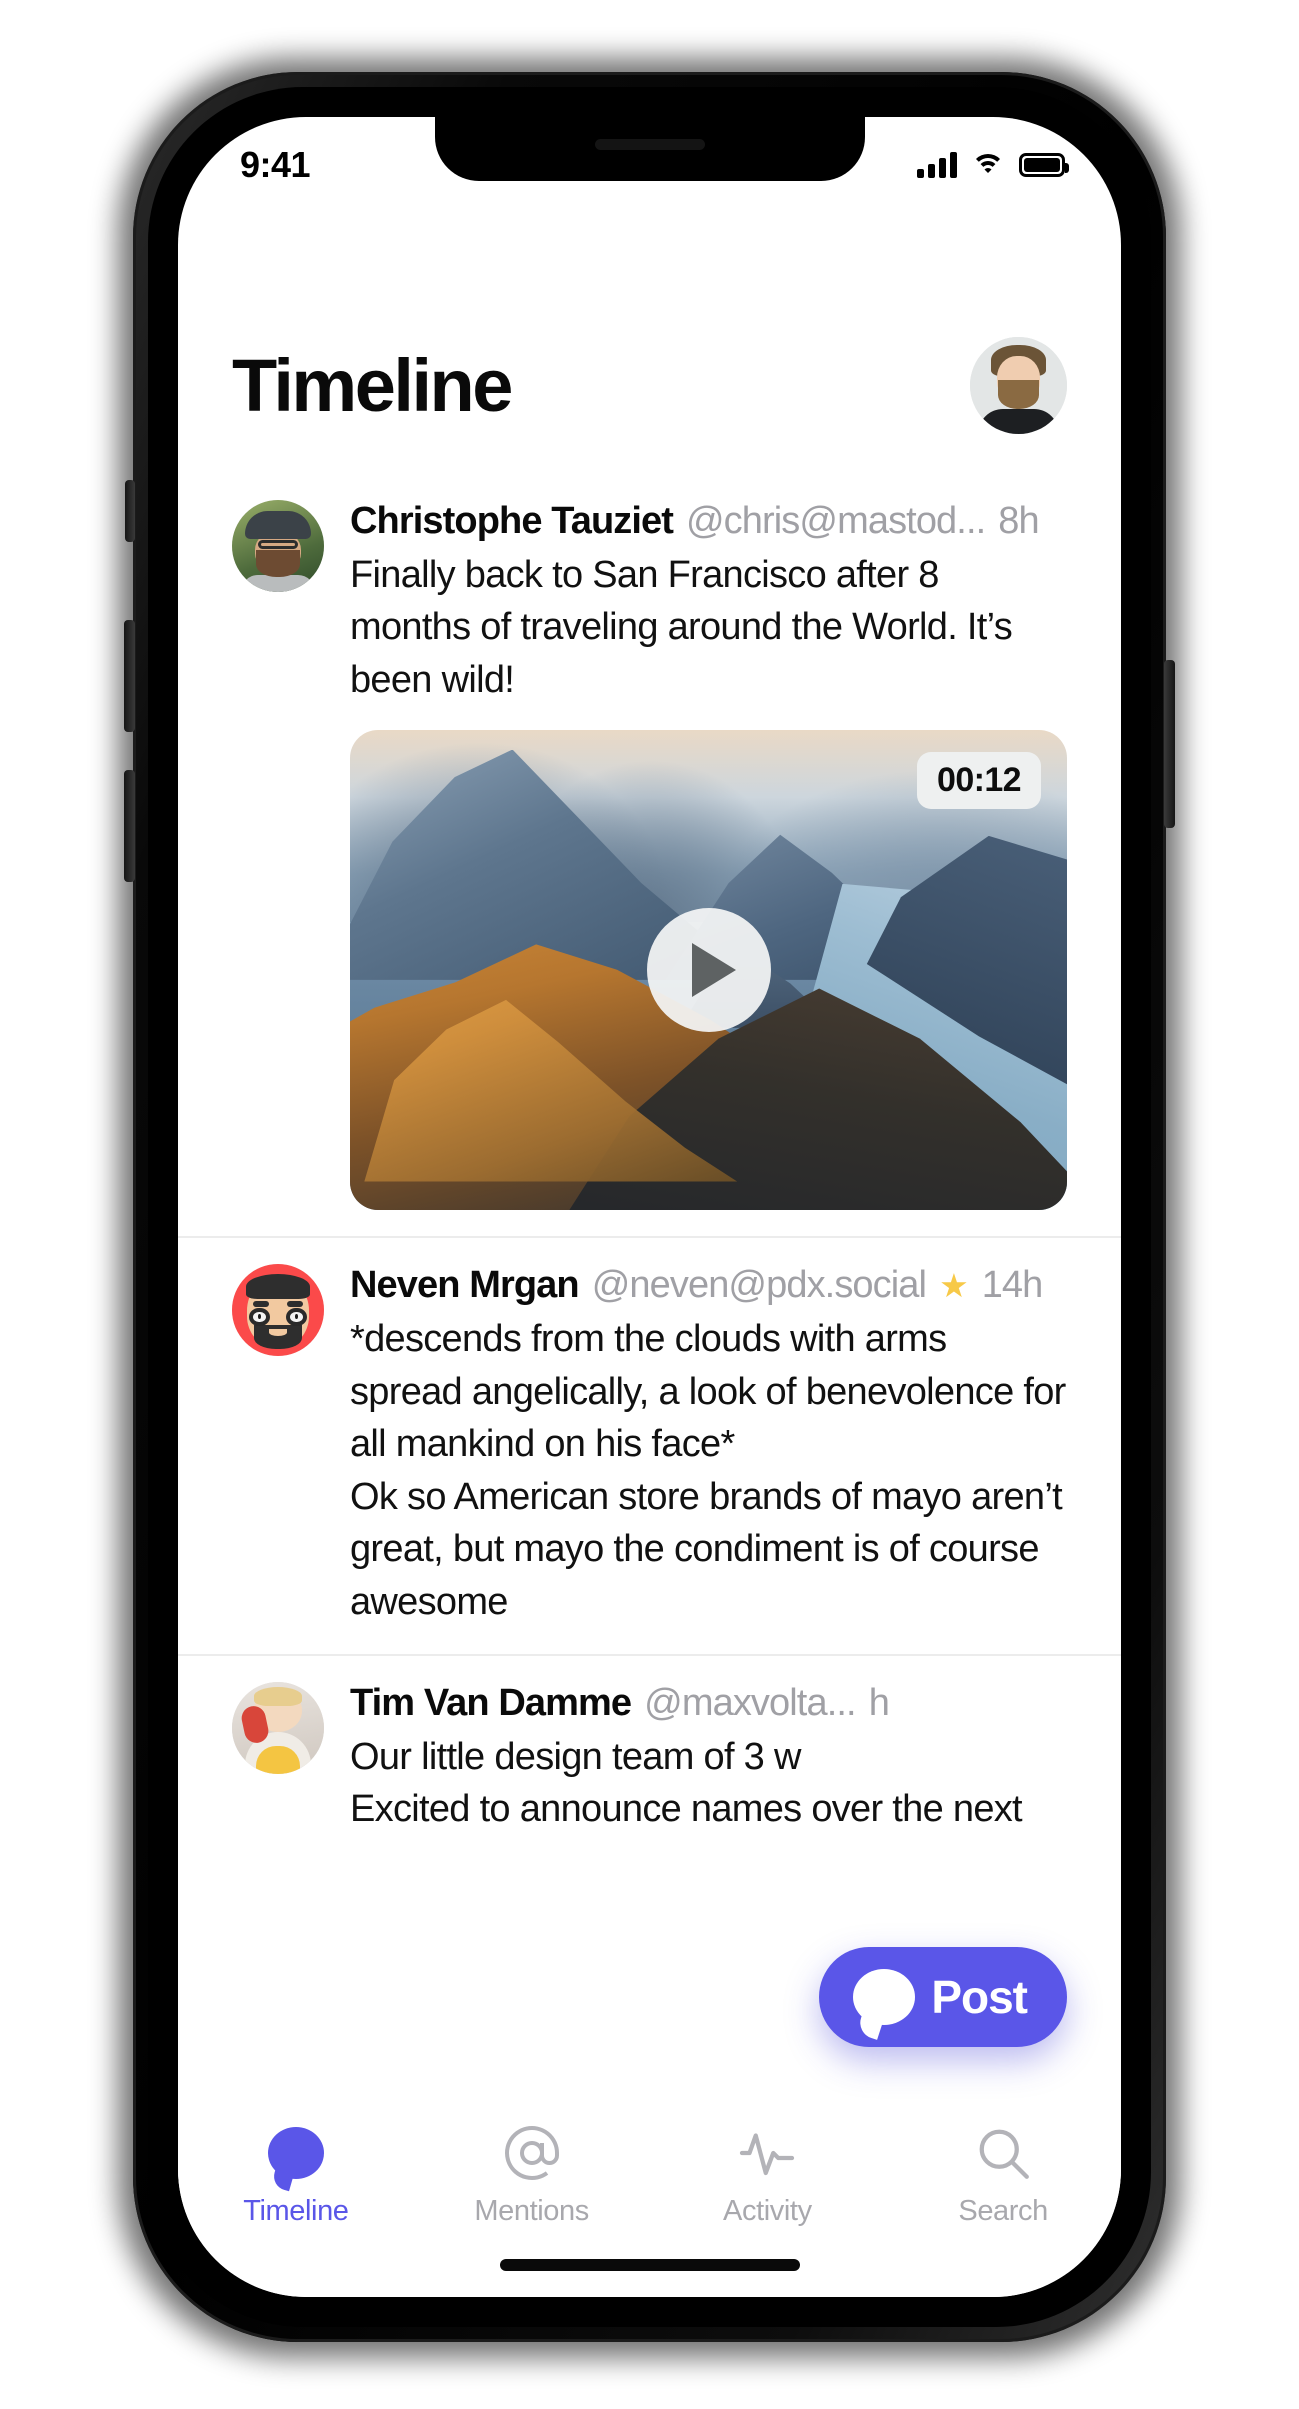 Image resolution: width=1299 pixels, height=2409 pixels. What do you see at coordinates (465, 1285) in the screenshot?
I see `post-author-name: Neven Mrgan` at bounding box center [465, 1285].